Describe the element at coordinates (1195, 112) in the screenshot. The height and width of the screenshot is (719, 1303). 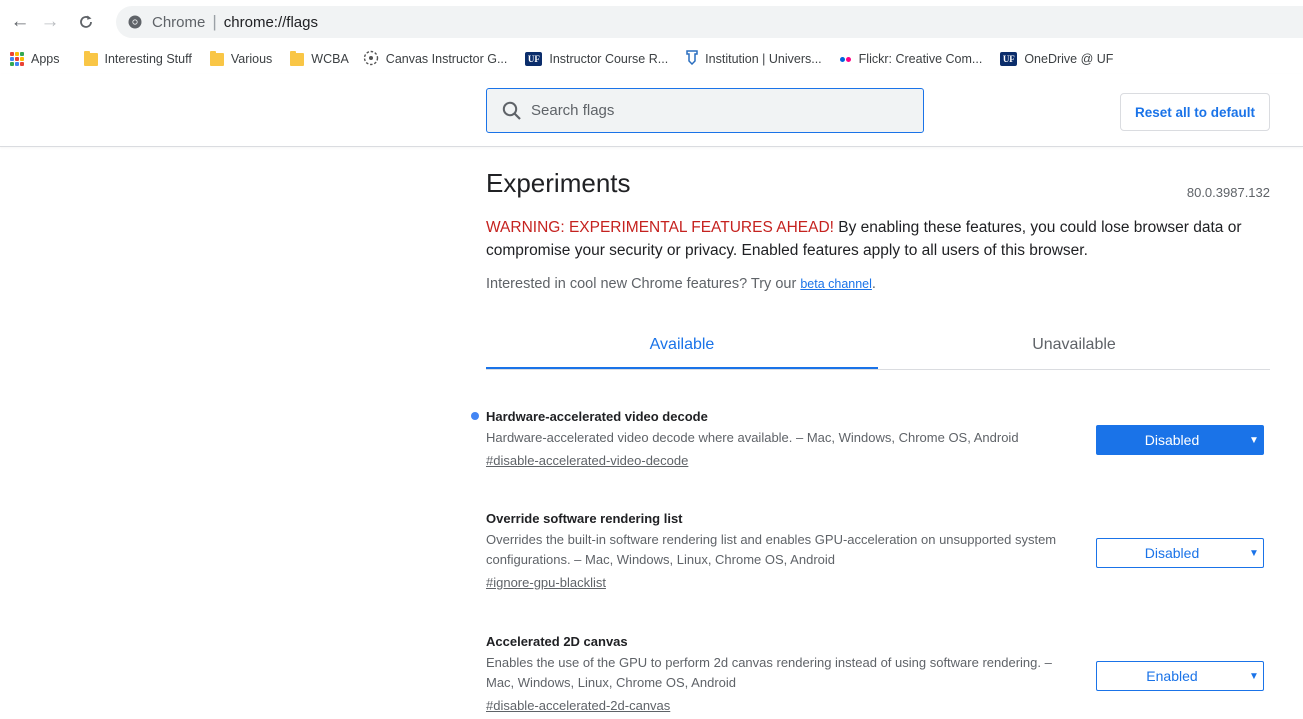
I see `reset-all-button: Reset all to default` at that location.